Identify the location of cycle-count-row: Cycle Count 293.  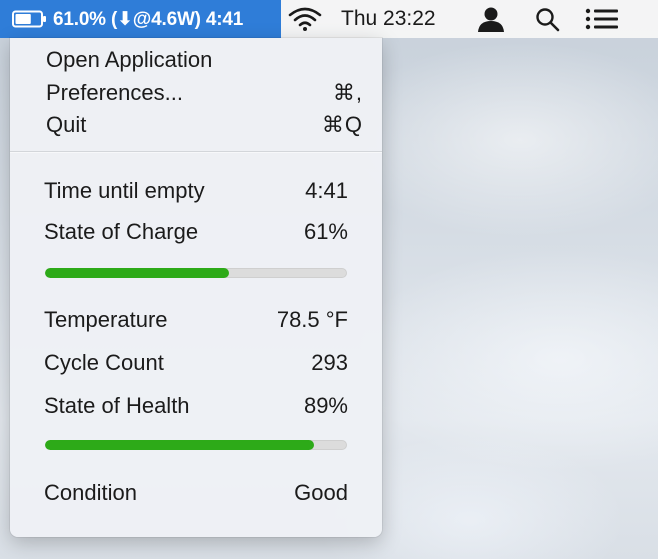
(196, 363).